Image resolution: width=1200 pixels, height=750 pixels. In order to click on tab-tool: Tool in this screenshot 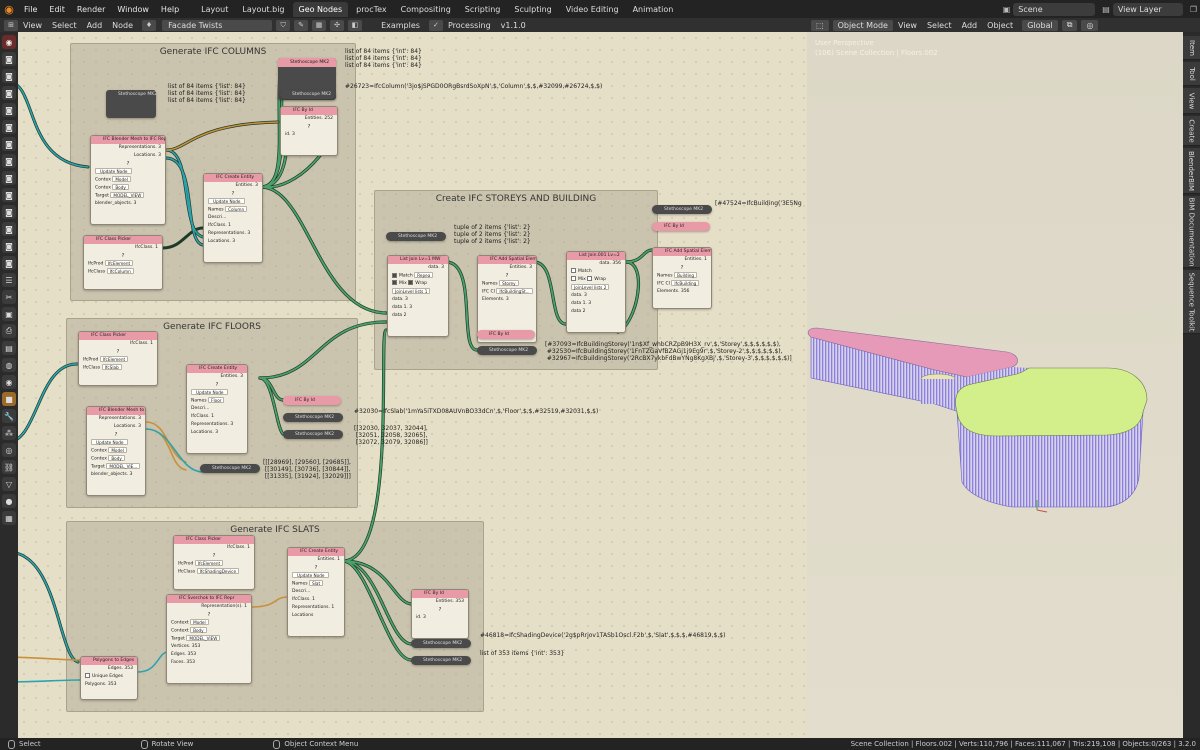, I will do `click(1191, 74)`.